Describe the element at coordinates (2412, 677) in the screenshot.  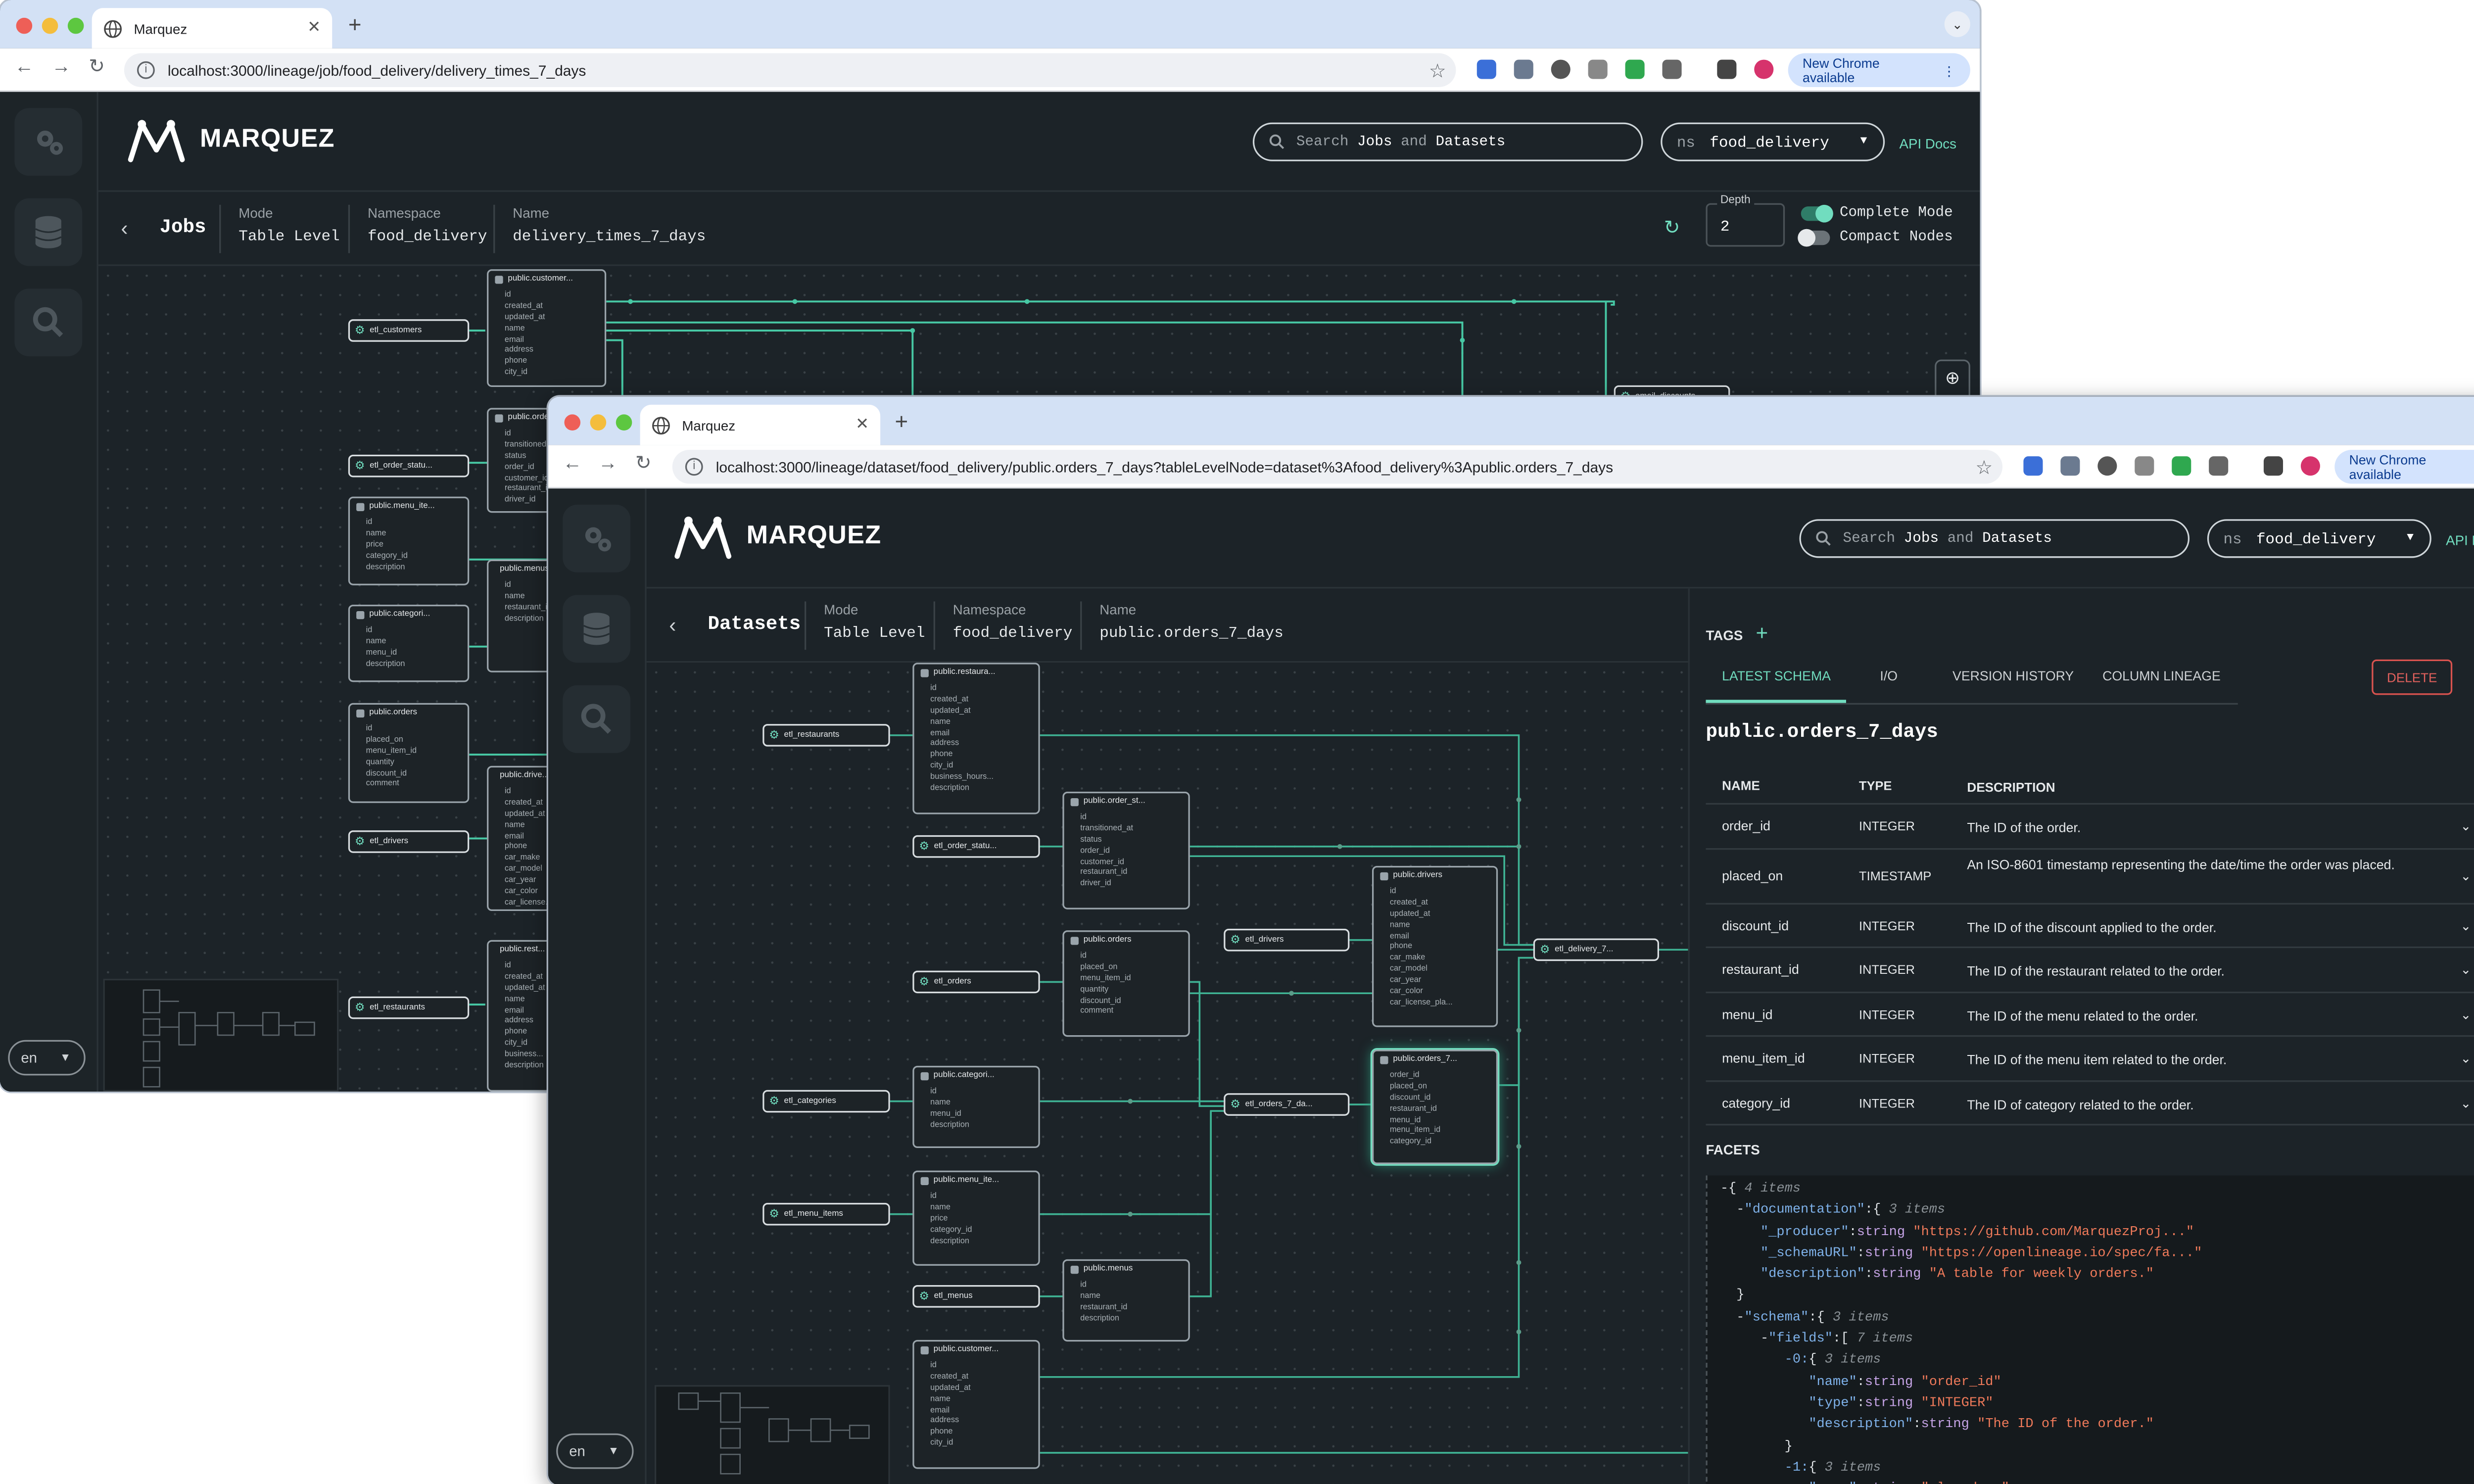
I see `delete-button: DELETE` at that location.